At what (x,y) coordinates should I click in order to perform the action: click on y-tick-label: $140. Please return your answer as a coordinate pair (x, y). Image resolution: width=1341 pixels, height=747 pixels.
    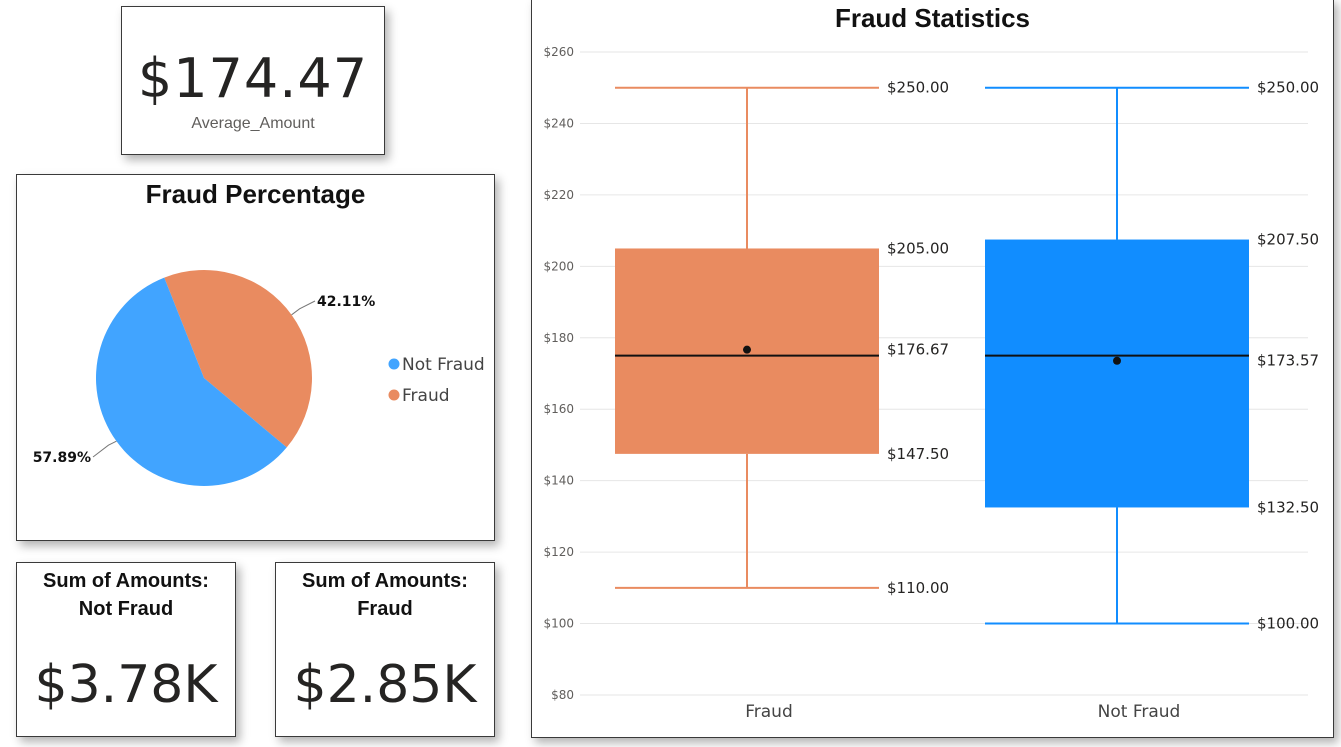
    Looking at the image, I should click on (558, 481).